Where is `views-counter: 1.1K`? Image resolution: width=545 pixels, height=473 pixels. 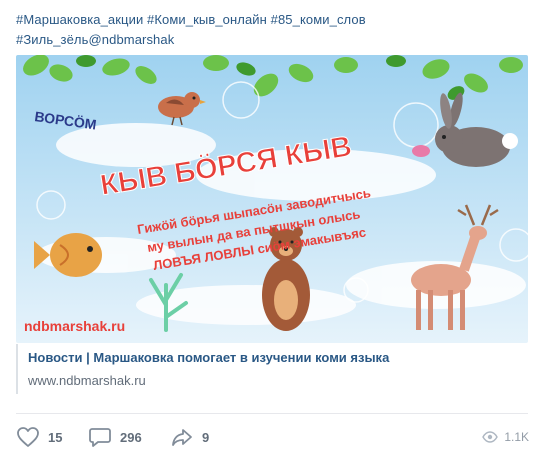
views-counter: 1.1K is located at coordinates (505, 437).